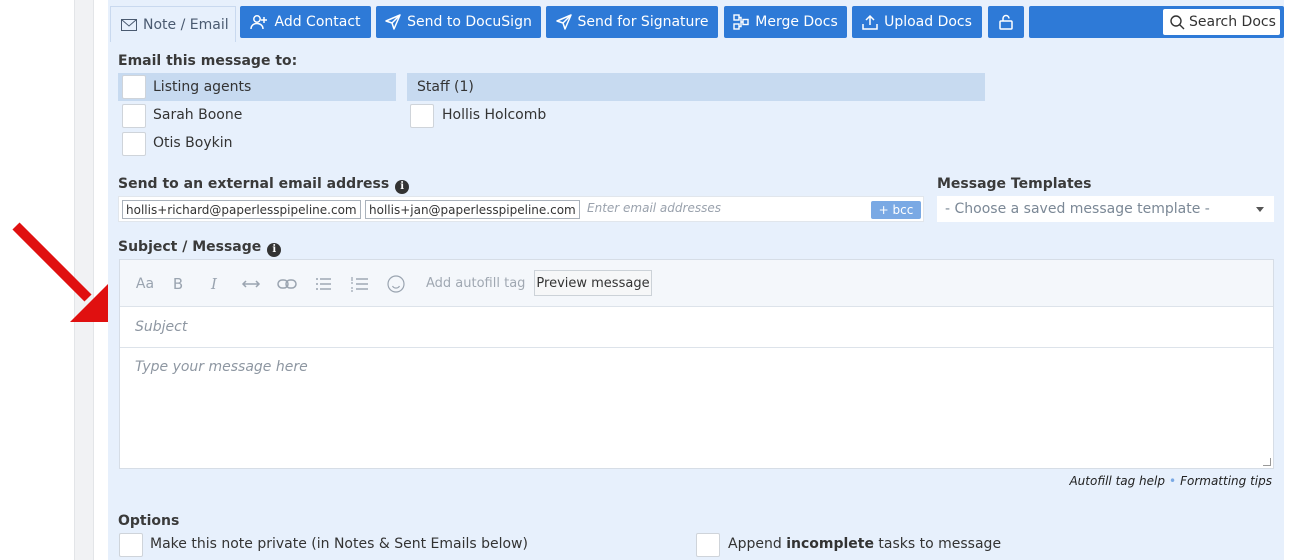 The height and width of the screenshot is (560, 1294). Describe the element at coordinates (654, 208) in the screenshot. I see `email-input-placeholder: Enter email addresses` at that location.